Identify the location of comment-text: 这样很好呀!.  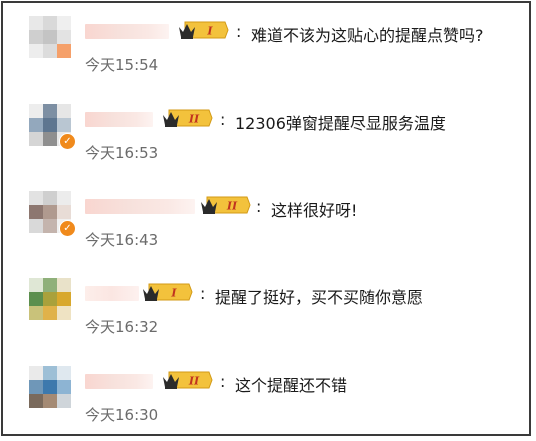
(314, 210).